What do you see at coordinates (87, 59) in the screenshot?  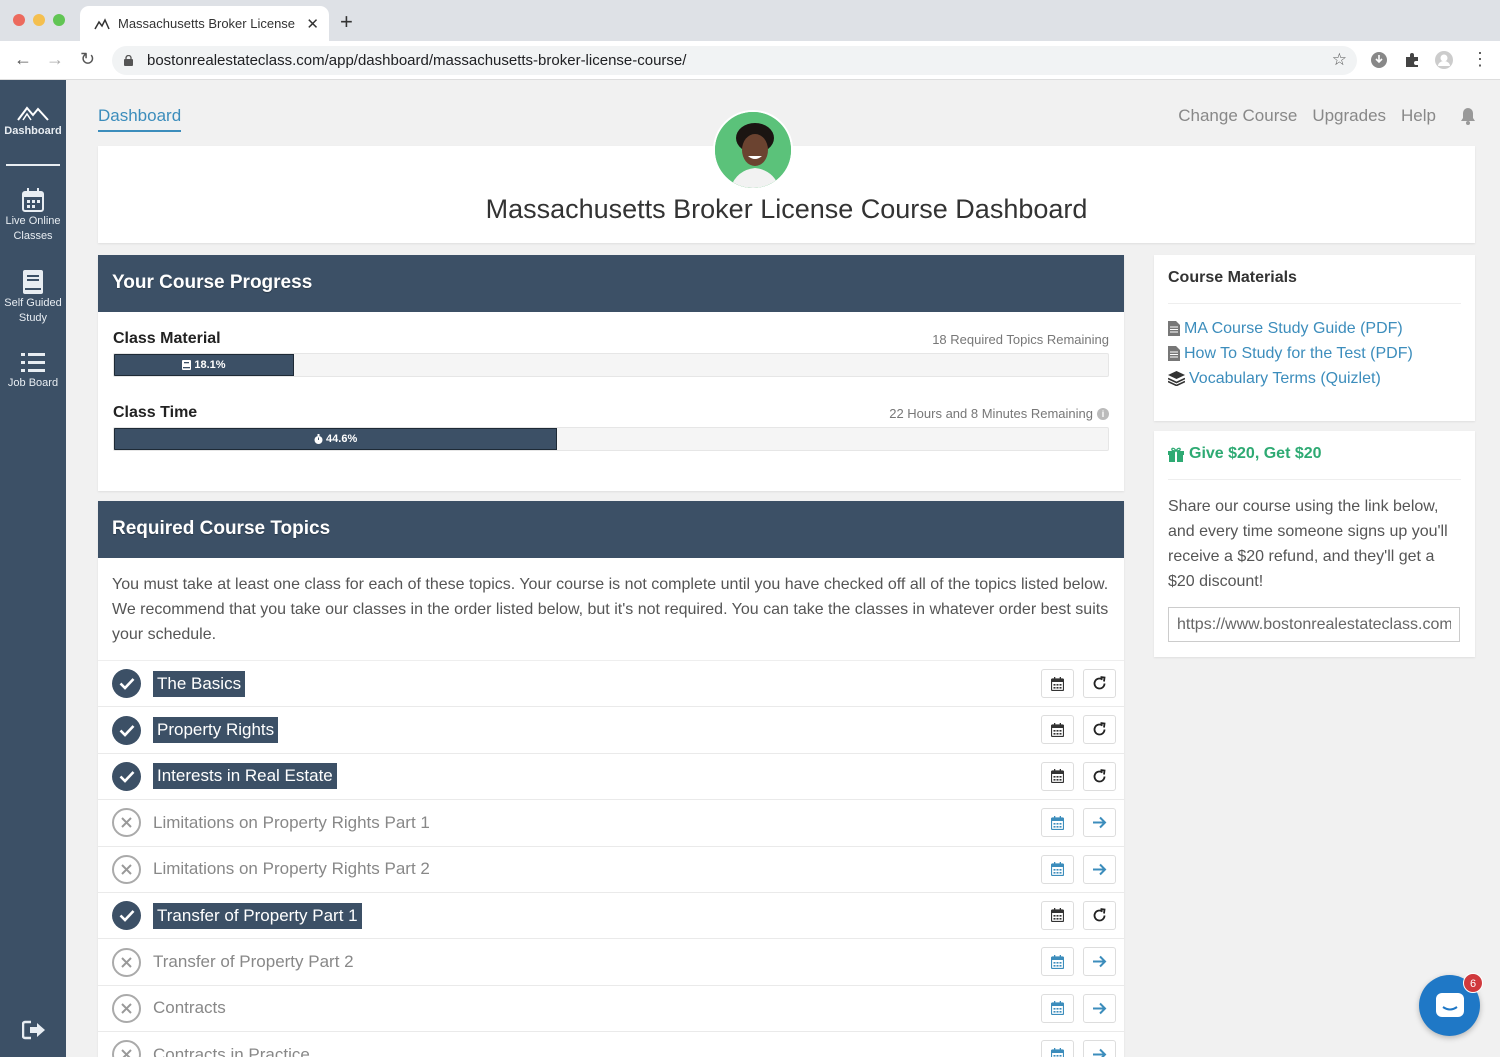 I see `reload-icon: ↻` at bounding box center [87, 59].